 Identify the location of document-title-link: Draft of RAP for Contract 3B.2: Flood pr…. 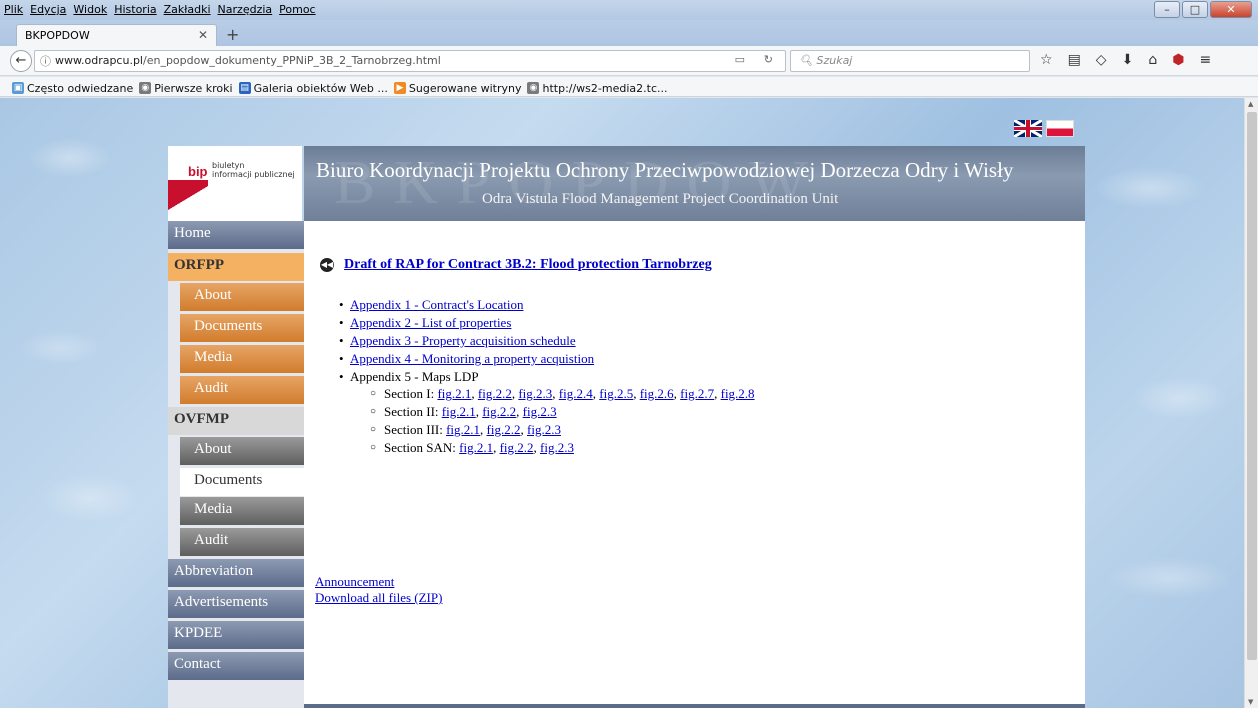
(528, 265).